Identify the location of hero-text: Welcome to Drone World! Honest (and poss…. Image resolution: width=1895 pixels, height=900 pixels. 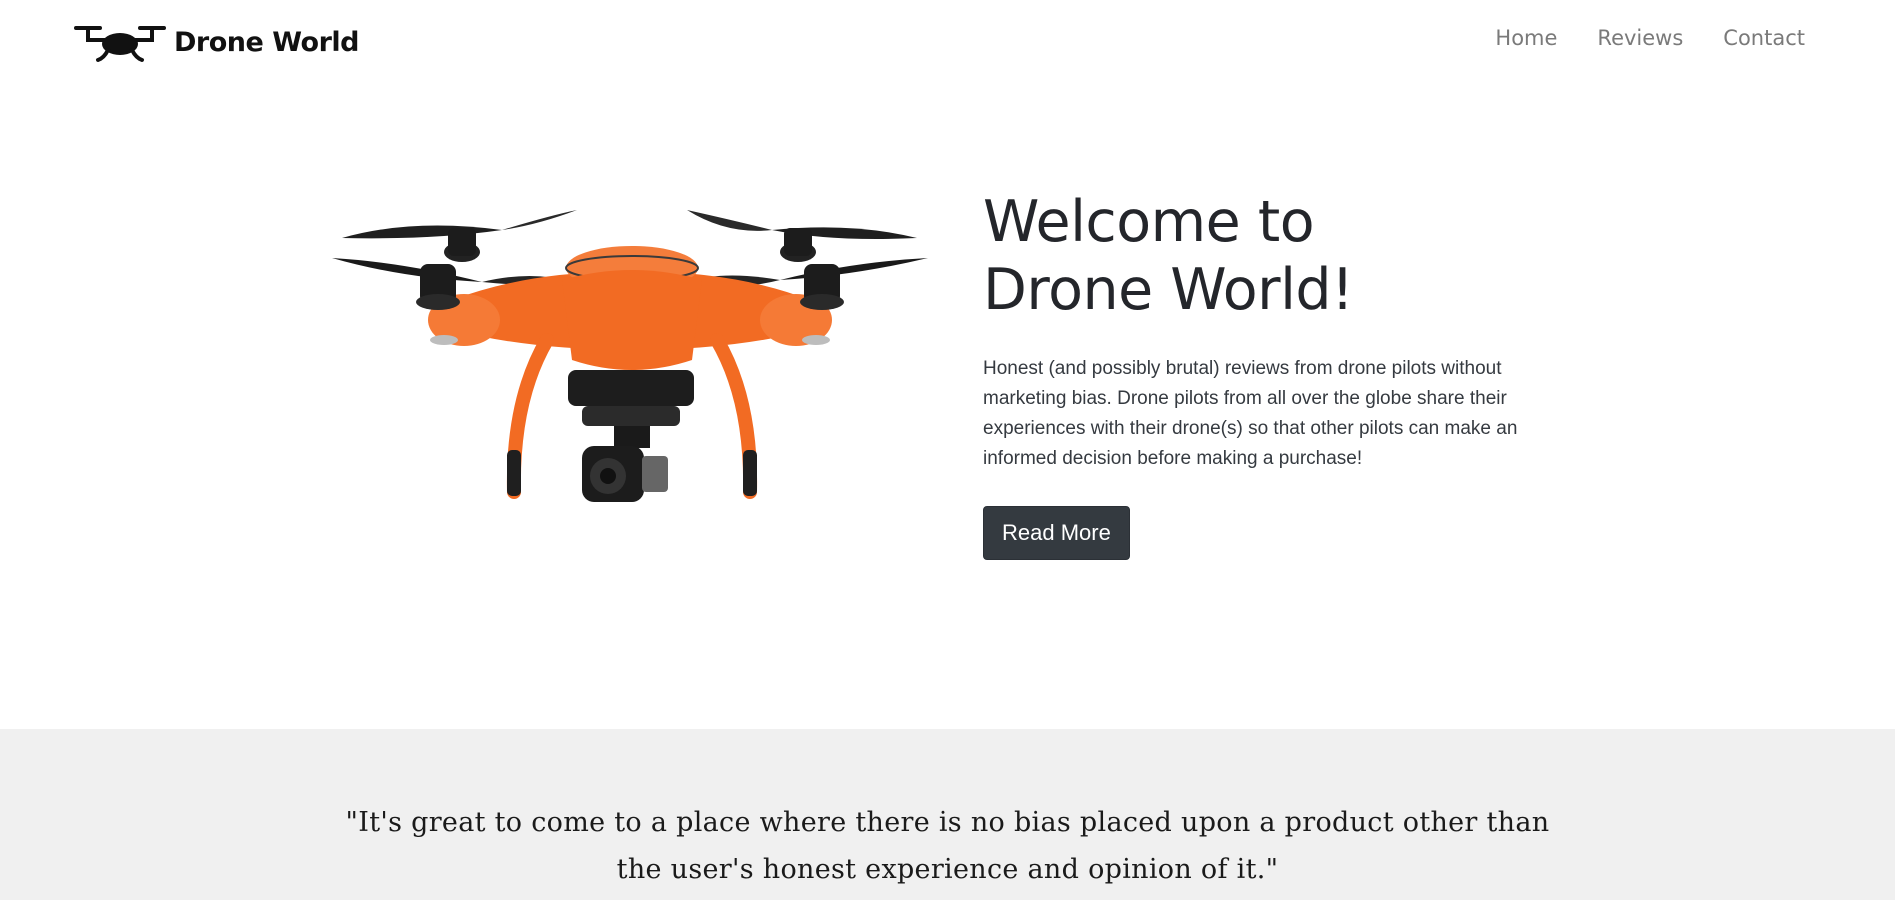
(1283, 374).